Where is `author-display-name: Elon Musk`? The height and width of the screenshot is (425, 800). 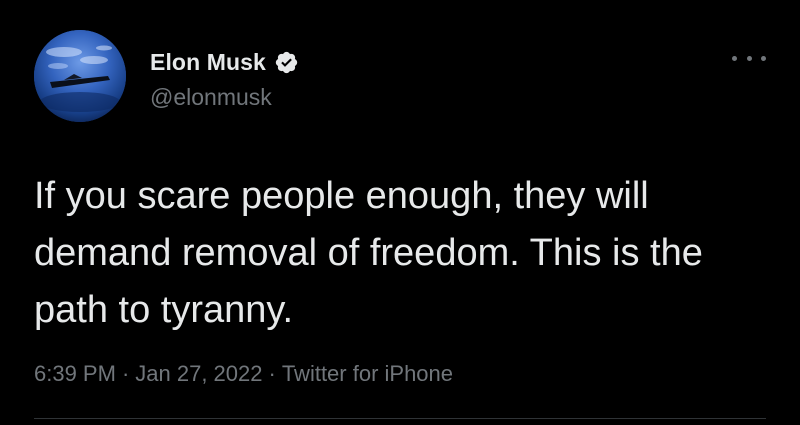 author-display-name: Elon Musk is located at coordinates (208, 62).